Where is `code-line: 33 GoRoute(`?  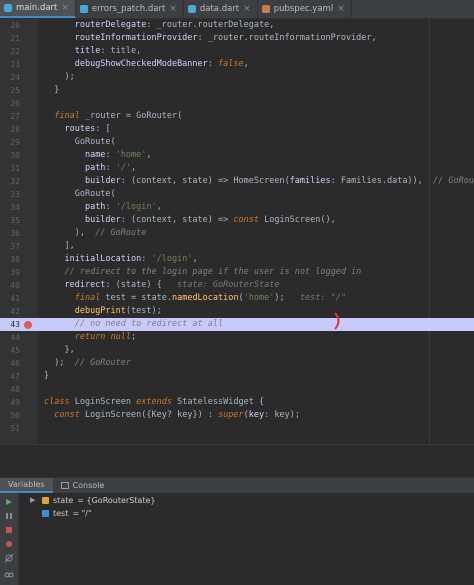 code-line: 33 GoRoute( is located at coordinates (237, 194).